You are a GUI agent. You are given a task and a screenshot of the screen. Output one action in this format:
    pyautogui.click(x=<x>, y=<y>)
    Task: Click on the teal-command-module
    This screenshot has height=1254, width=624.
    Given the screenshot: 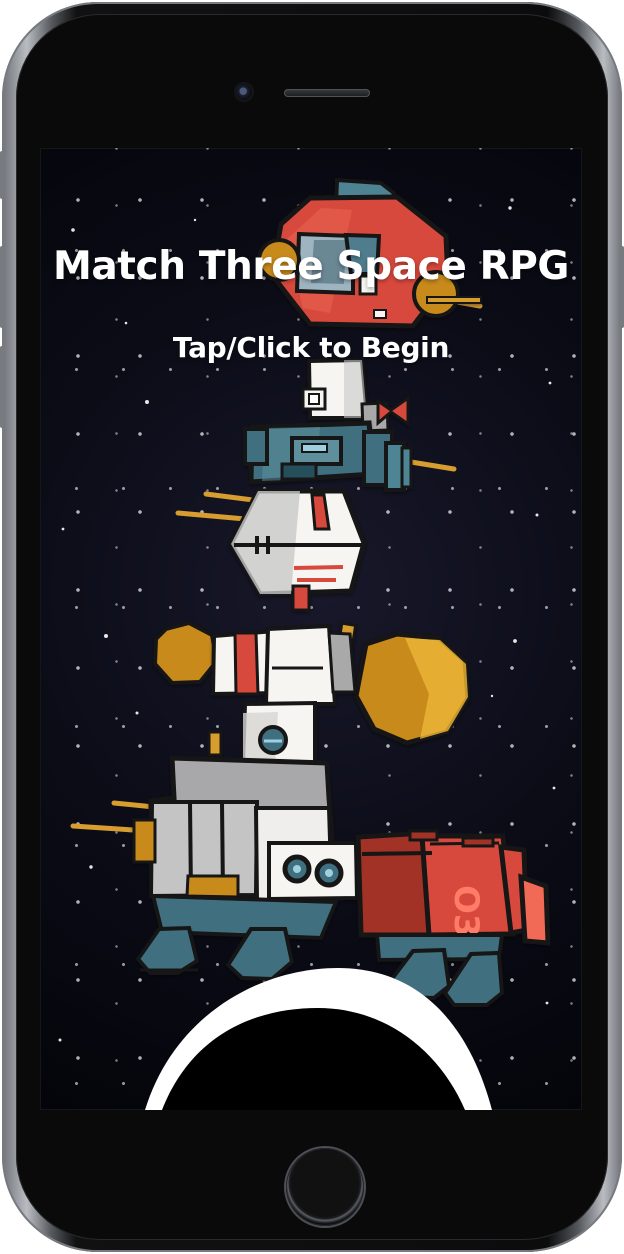 What is the action you would take?
    pyautogui.click(x=328, y=456)
    